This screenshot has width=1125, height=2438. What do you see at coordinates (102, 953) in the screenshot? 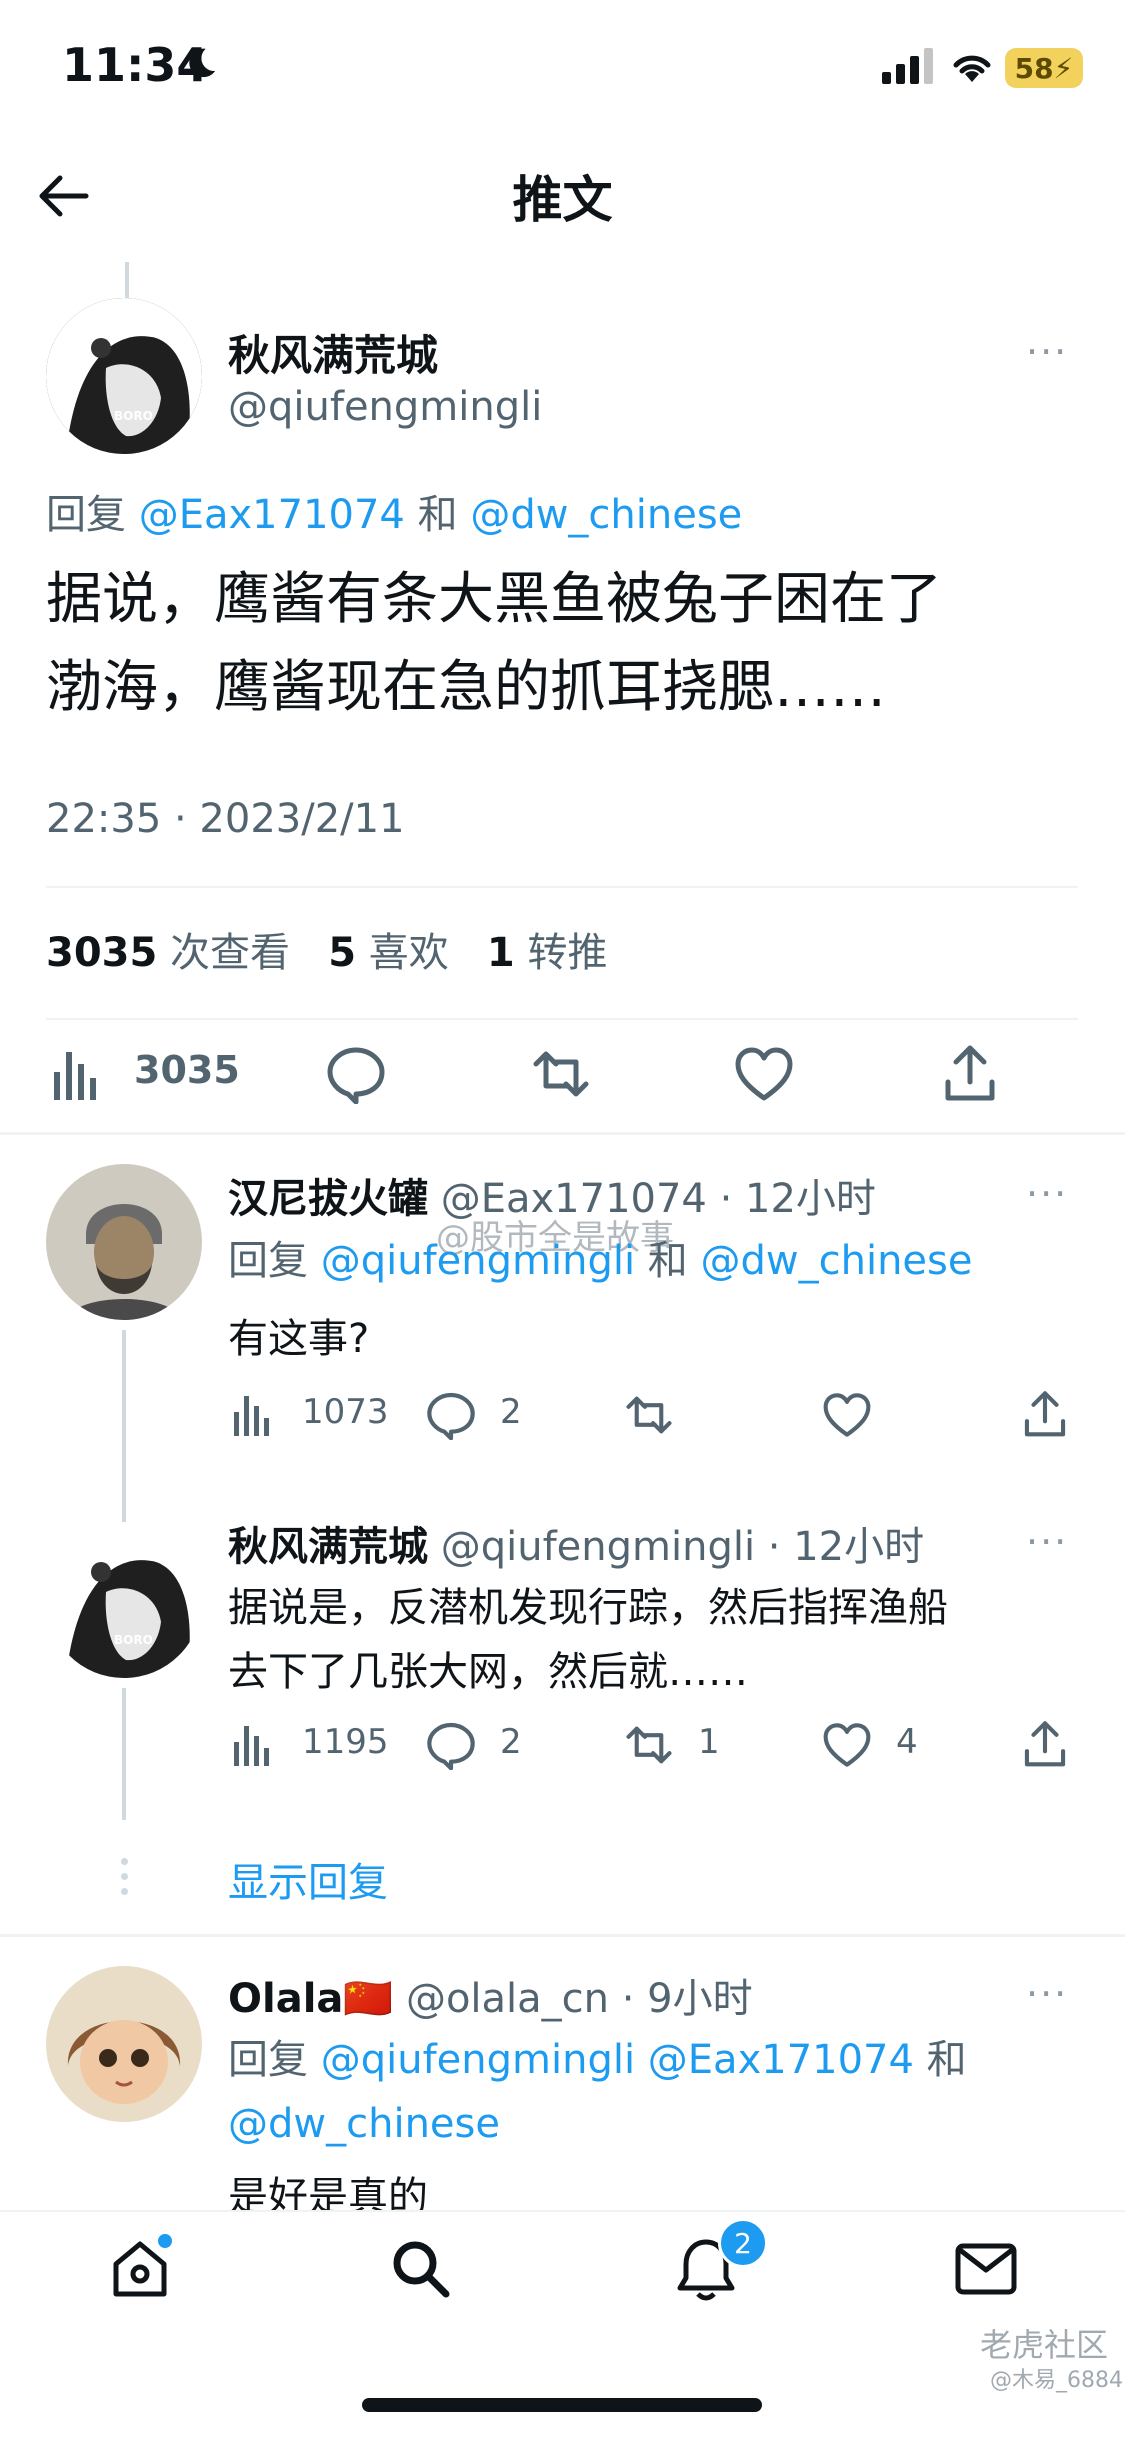
I see `views-count: 3035` at bounding box center [102, 953].